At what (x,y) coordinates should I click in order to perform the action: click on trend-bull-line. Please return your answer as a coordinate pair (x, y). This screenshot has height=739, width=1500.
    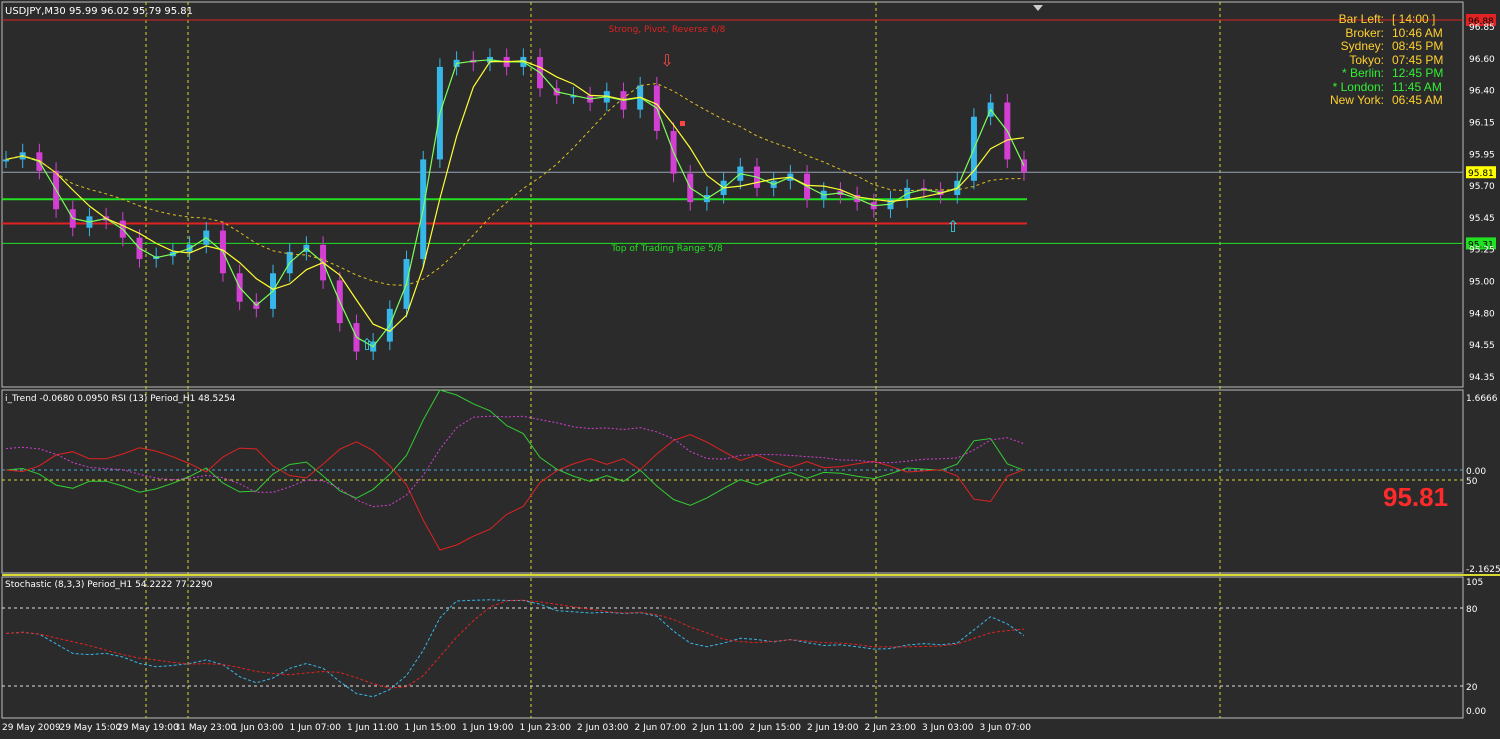
    Looking at the image, I should click on (515, 447).